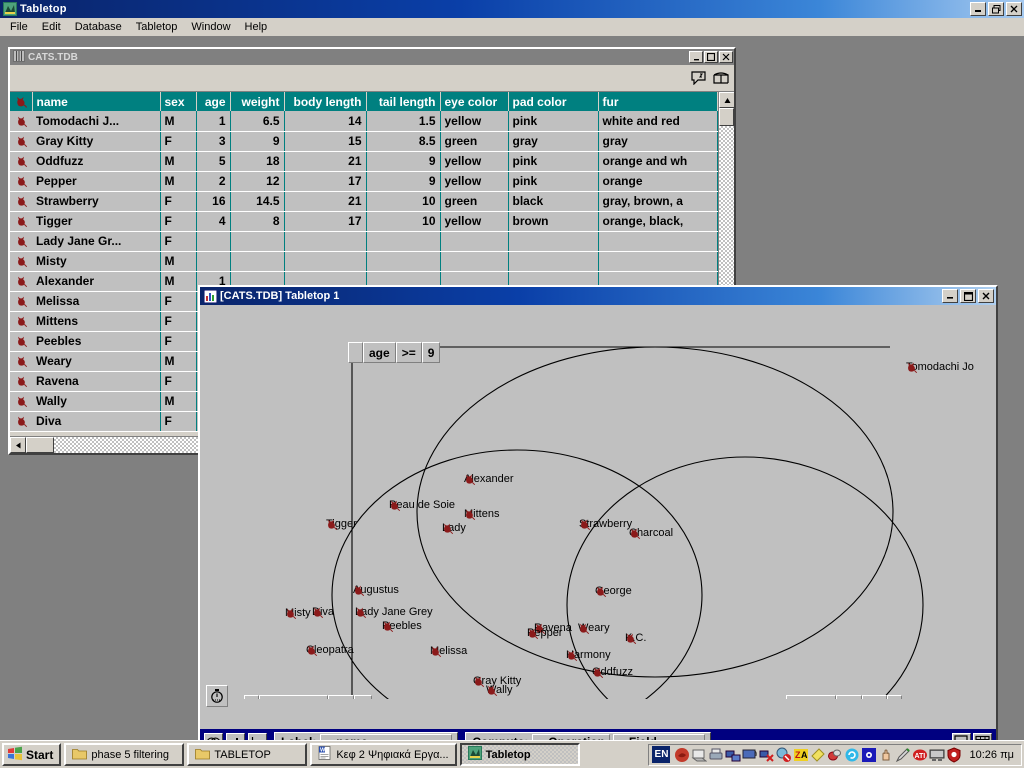 The image size is (1024, 768). I want to click on cell-name: Diva, so click(96, 421).